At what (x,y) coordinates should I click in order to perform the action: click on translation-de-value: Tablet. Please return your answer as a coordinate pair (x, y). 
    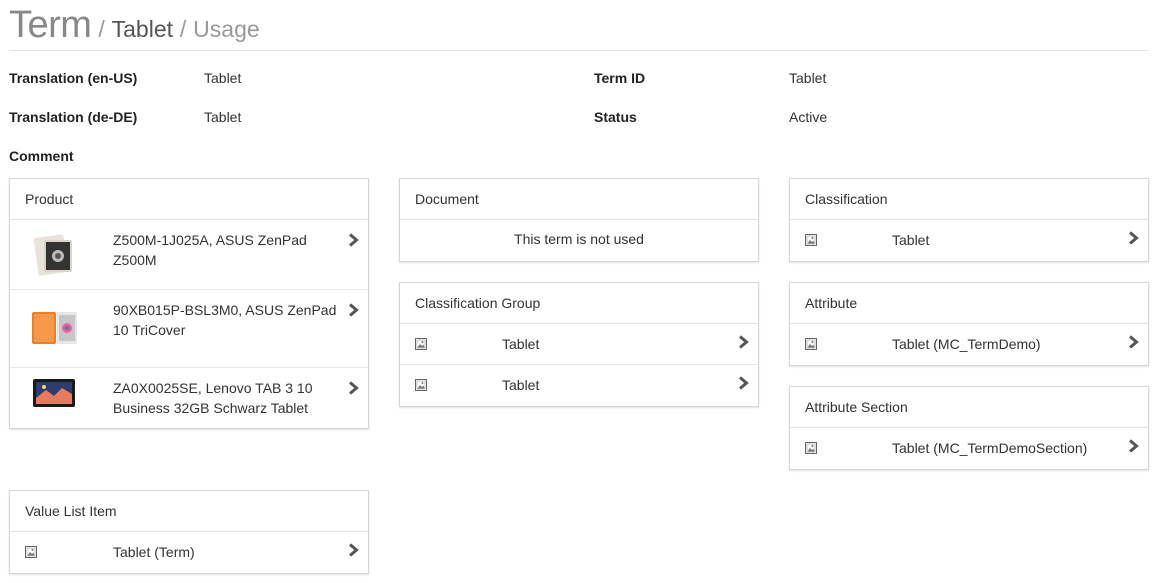
    Looking at the image, I should click on (223, 117).